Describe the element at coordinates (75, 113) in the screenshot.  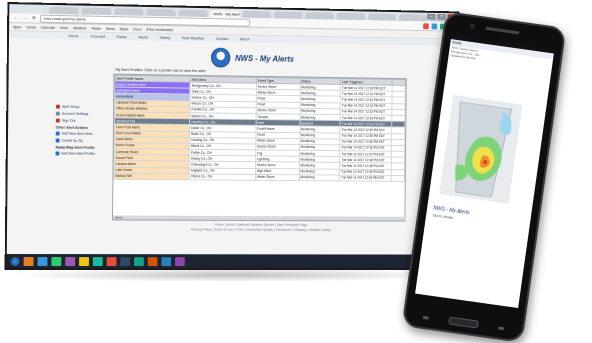
I see `sidebar-item-label: Account Settings` at that location.